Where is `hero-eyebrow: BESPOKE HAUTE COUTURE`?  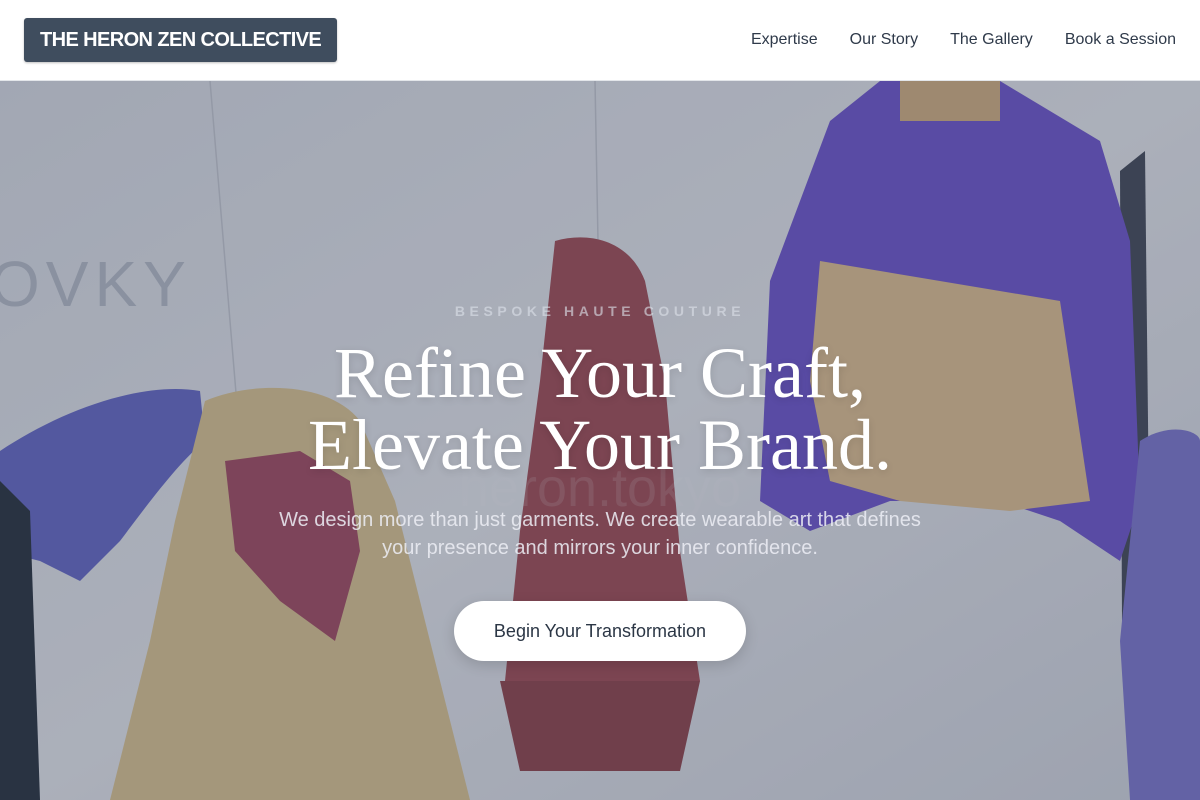 hero-eyebrow: BESPOKE HAUTE COUTURE is located at coordinates (600, 311).